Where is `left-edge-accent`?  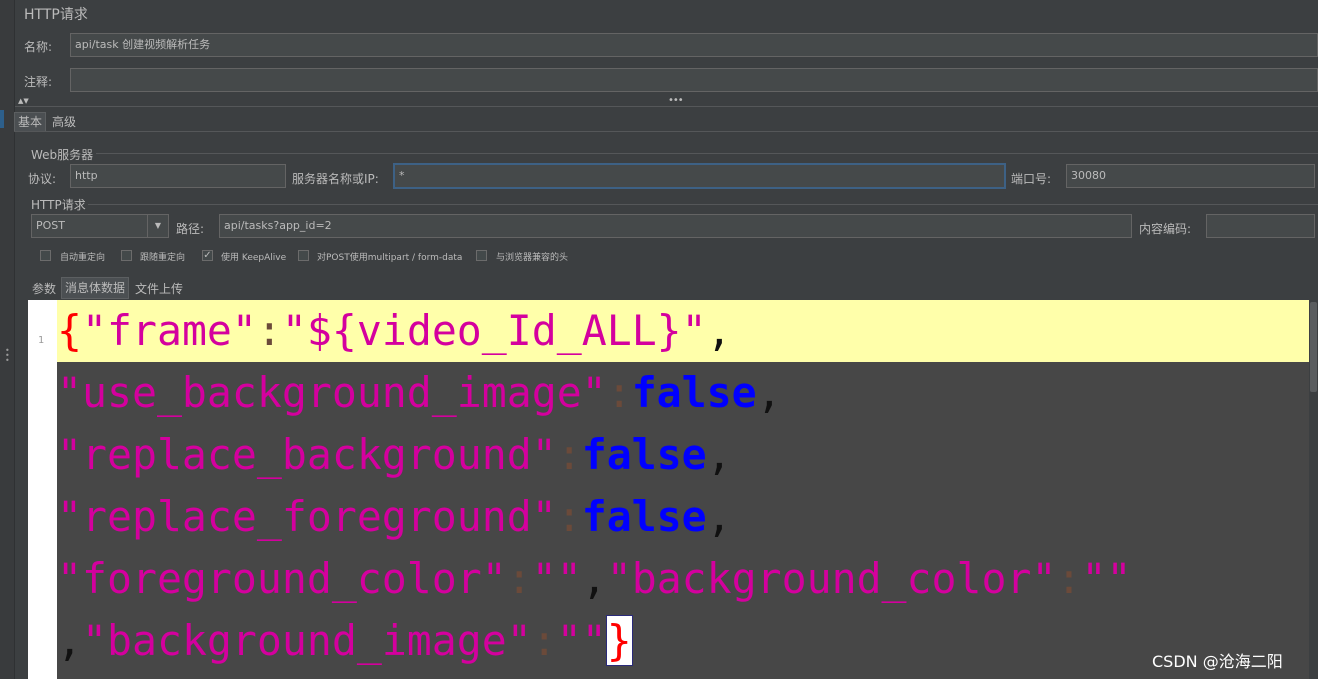 left-edge-accent is located at coordinates (2, 119).